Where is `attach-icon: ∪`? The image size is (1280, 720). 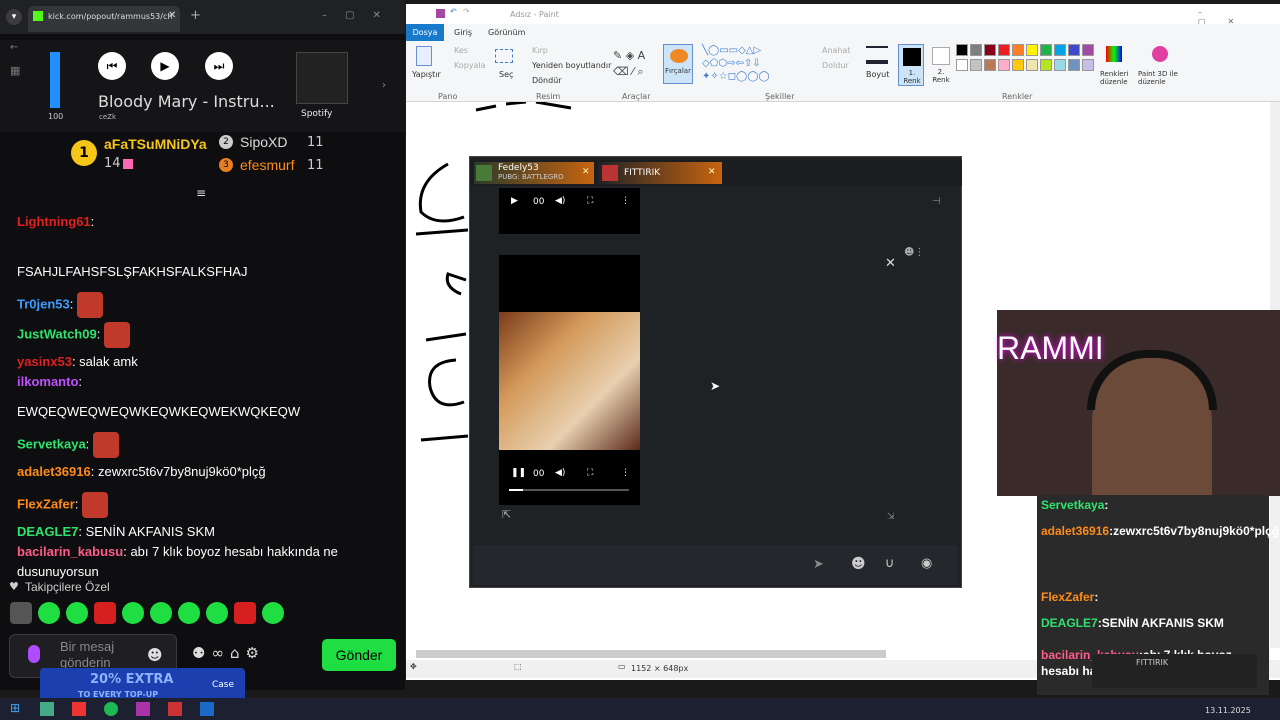
attach-icon: ∪ is located at coordinates (890, 563).